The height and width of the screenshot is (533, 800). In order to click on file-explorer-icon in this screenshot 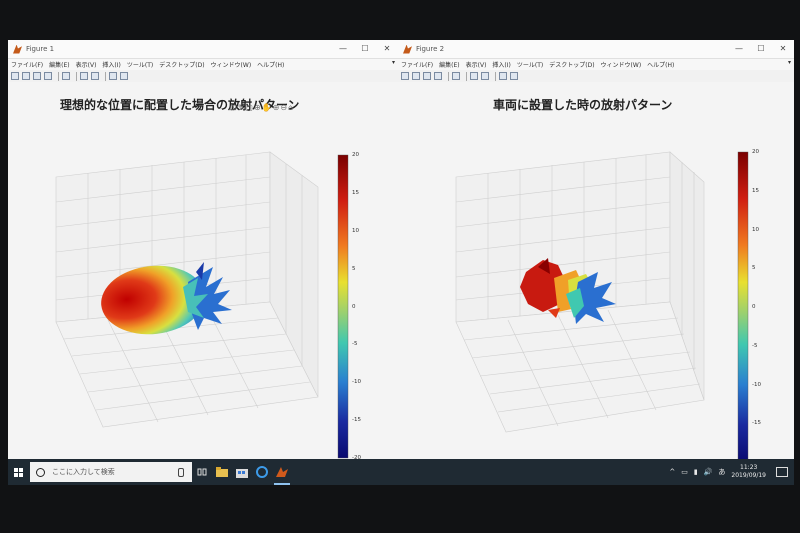, I will do `click(222, 472)`.